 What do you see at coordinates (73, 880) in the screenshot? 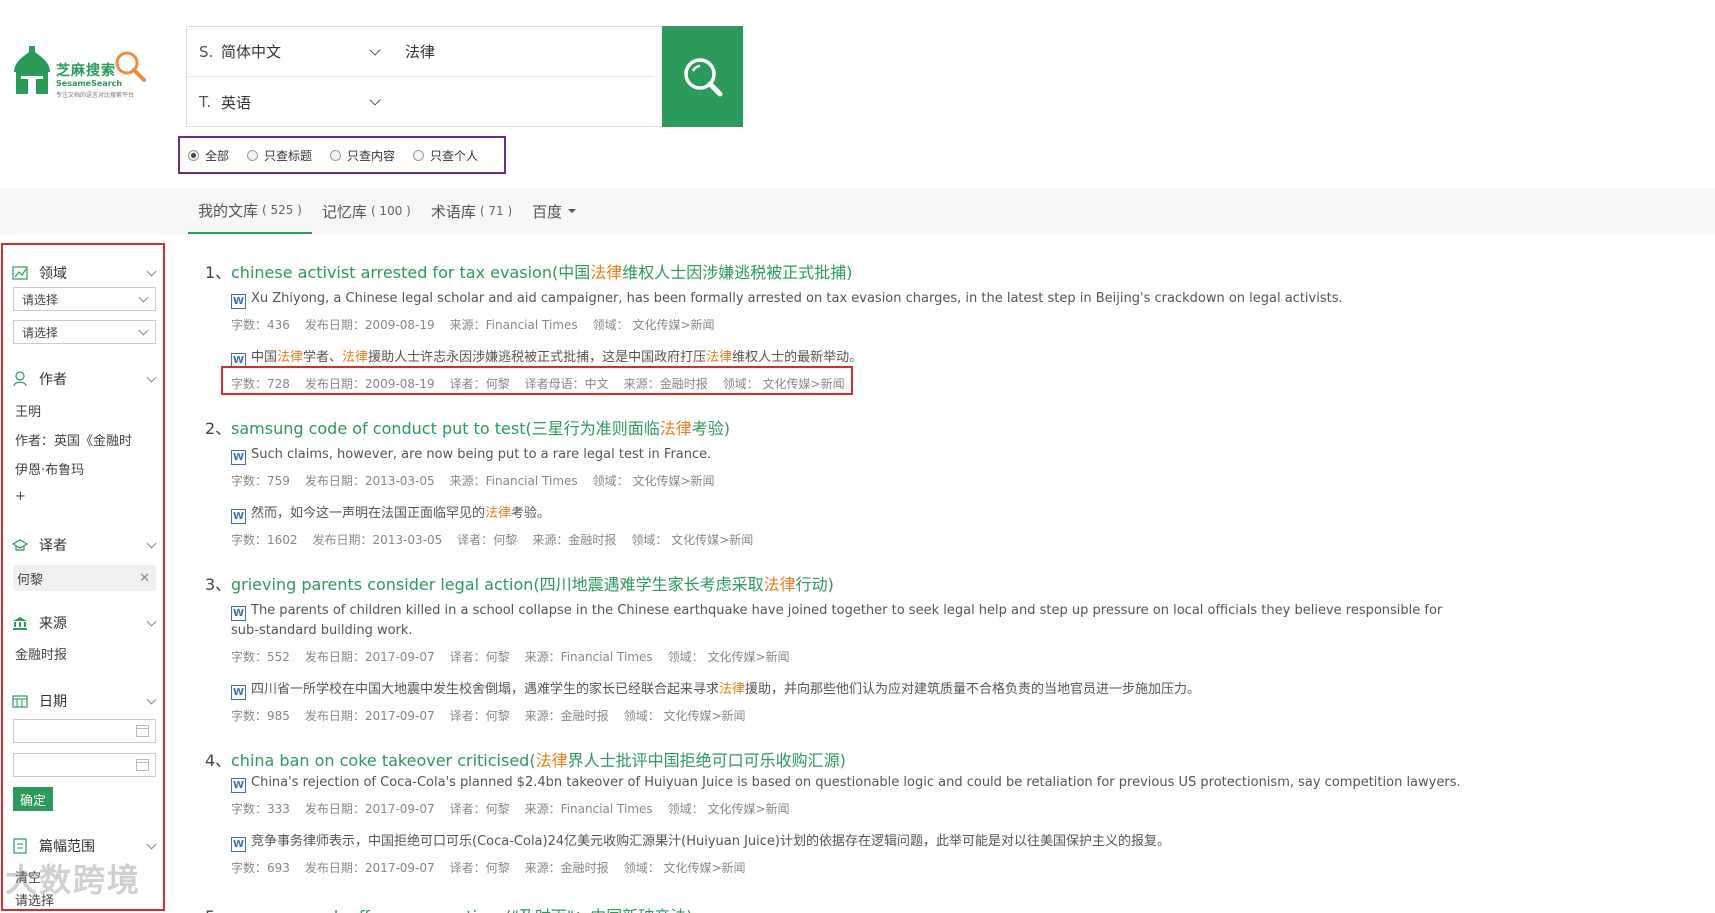
I see `watermark: 大数跨境` at bounding box center [73, 880].